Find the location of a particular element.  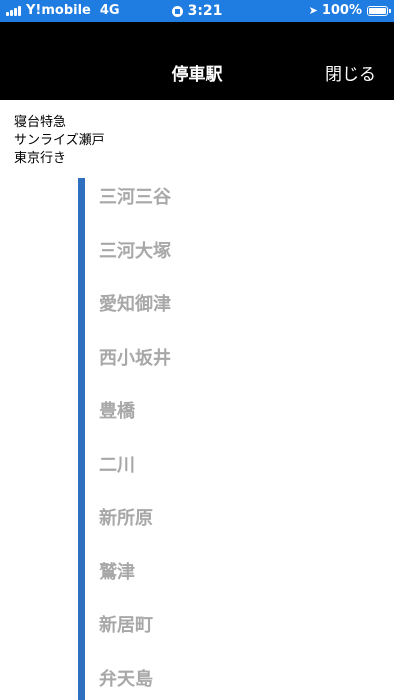

train-type: 寝台特急 is located at coordinates (40, 122).